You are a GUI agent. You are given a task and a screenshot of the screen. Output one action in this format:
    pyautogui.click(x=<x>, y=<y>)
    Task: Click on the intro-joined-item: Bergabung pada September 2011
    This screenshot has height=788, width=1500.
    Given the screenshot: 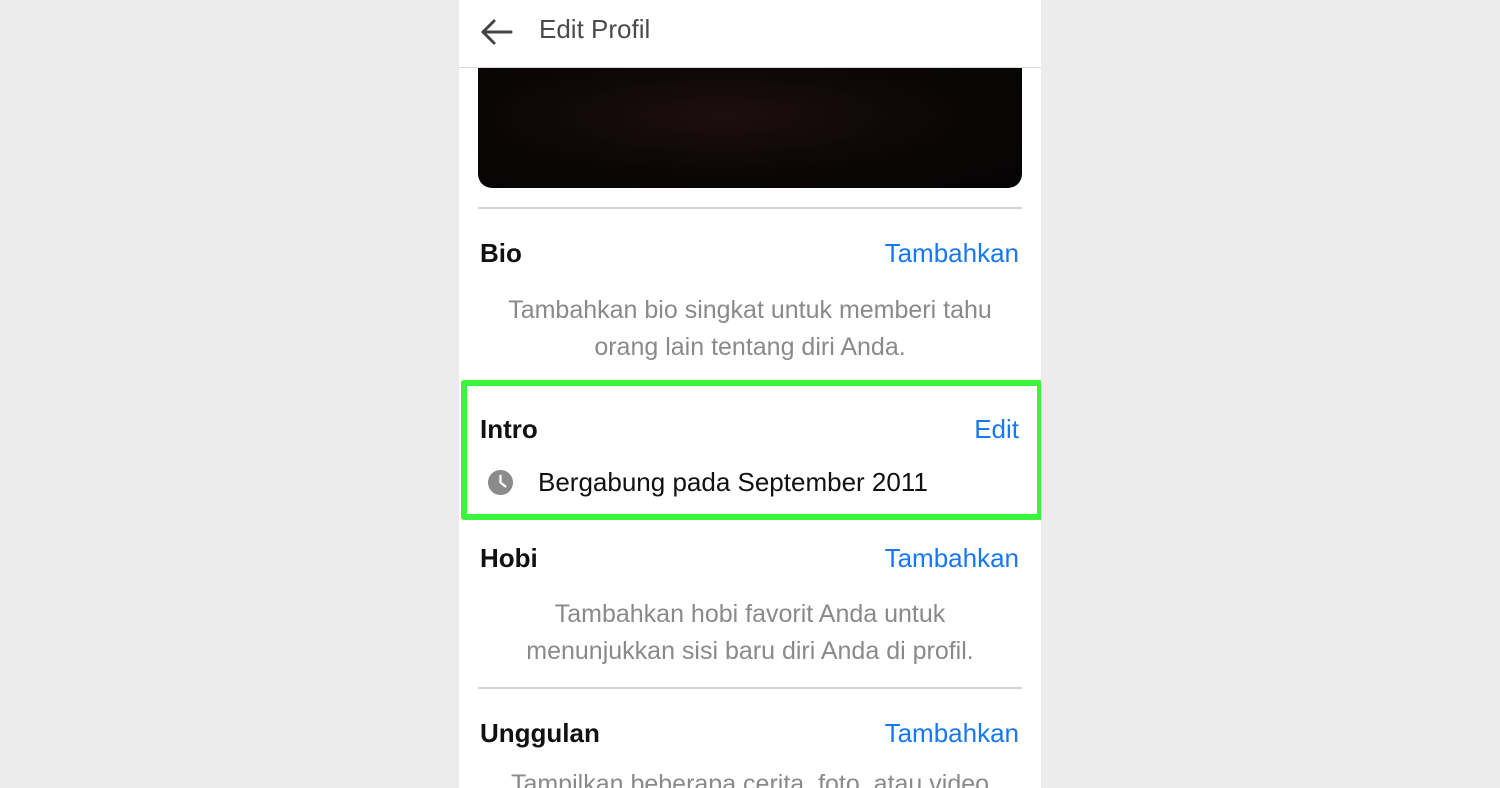 What is the action you would take?
    pyautogui.click(x=707, y=482)
    